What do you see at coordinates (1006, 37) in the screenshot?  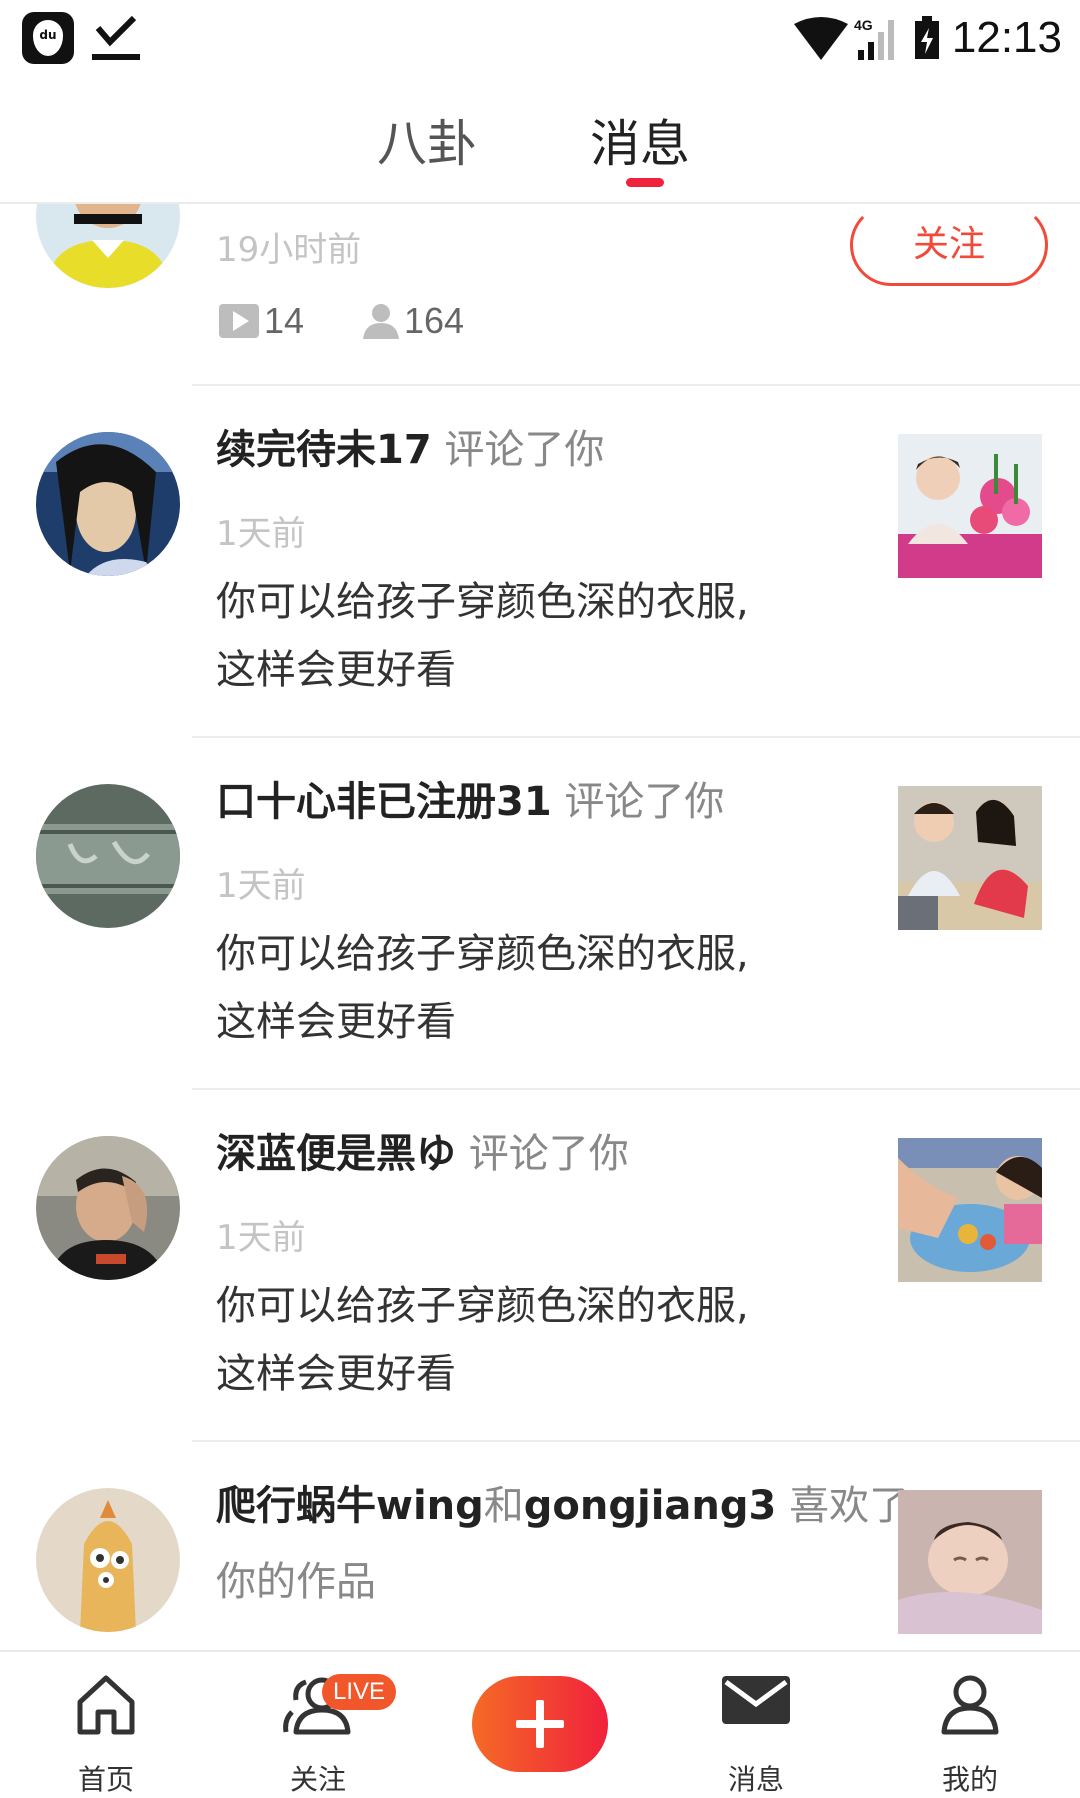 I see `status-clock: 12:13` at bounding box center [1006, 37].